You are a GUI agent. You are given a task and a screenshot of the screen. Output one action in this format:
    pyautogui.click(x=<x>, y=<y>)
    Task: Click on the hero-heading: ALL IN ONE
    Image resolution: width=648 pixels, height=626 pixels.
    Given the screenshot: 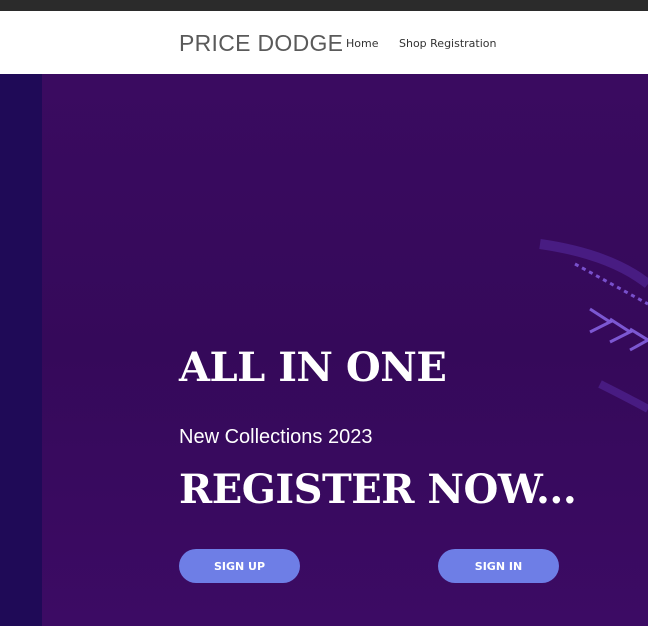 What is the action you would take?
    pyautogui.click(x=313, y=367)
    